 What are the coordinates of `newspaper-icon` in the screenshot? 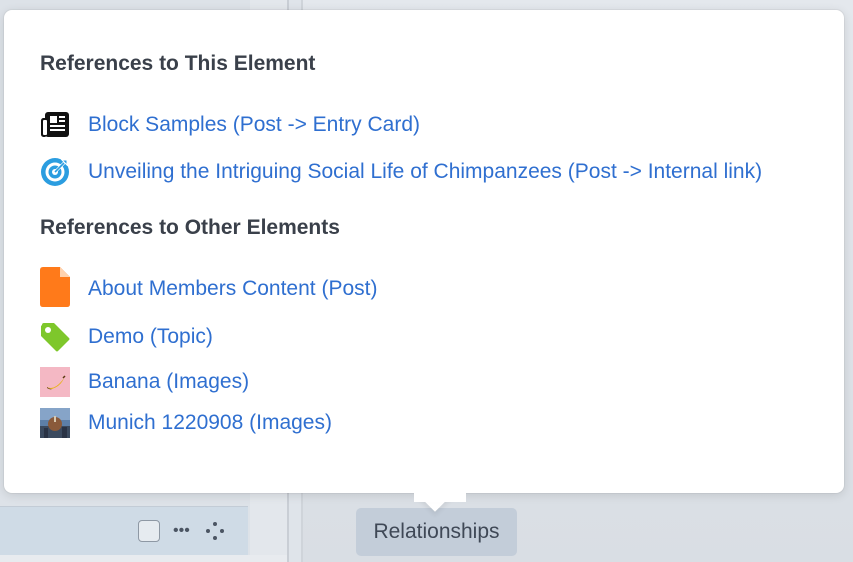 It's located at (55, 125).